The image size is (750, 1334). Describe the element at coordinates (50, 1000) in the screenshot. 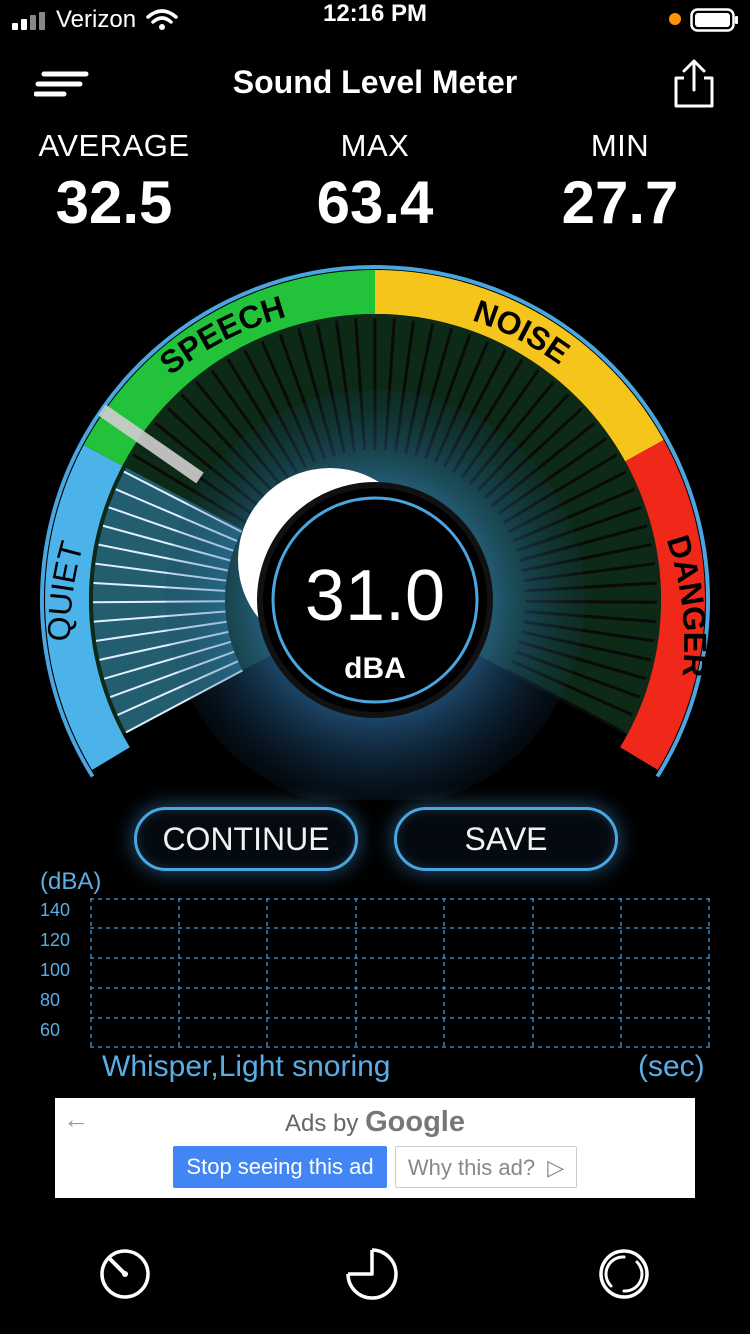

I see `y-tick-label: 80` at that location.